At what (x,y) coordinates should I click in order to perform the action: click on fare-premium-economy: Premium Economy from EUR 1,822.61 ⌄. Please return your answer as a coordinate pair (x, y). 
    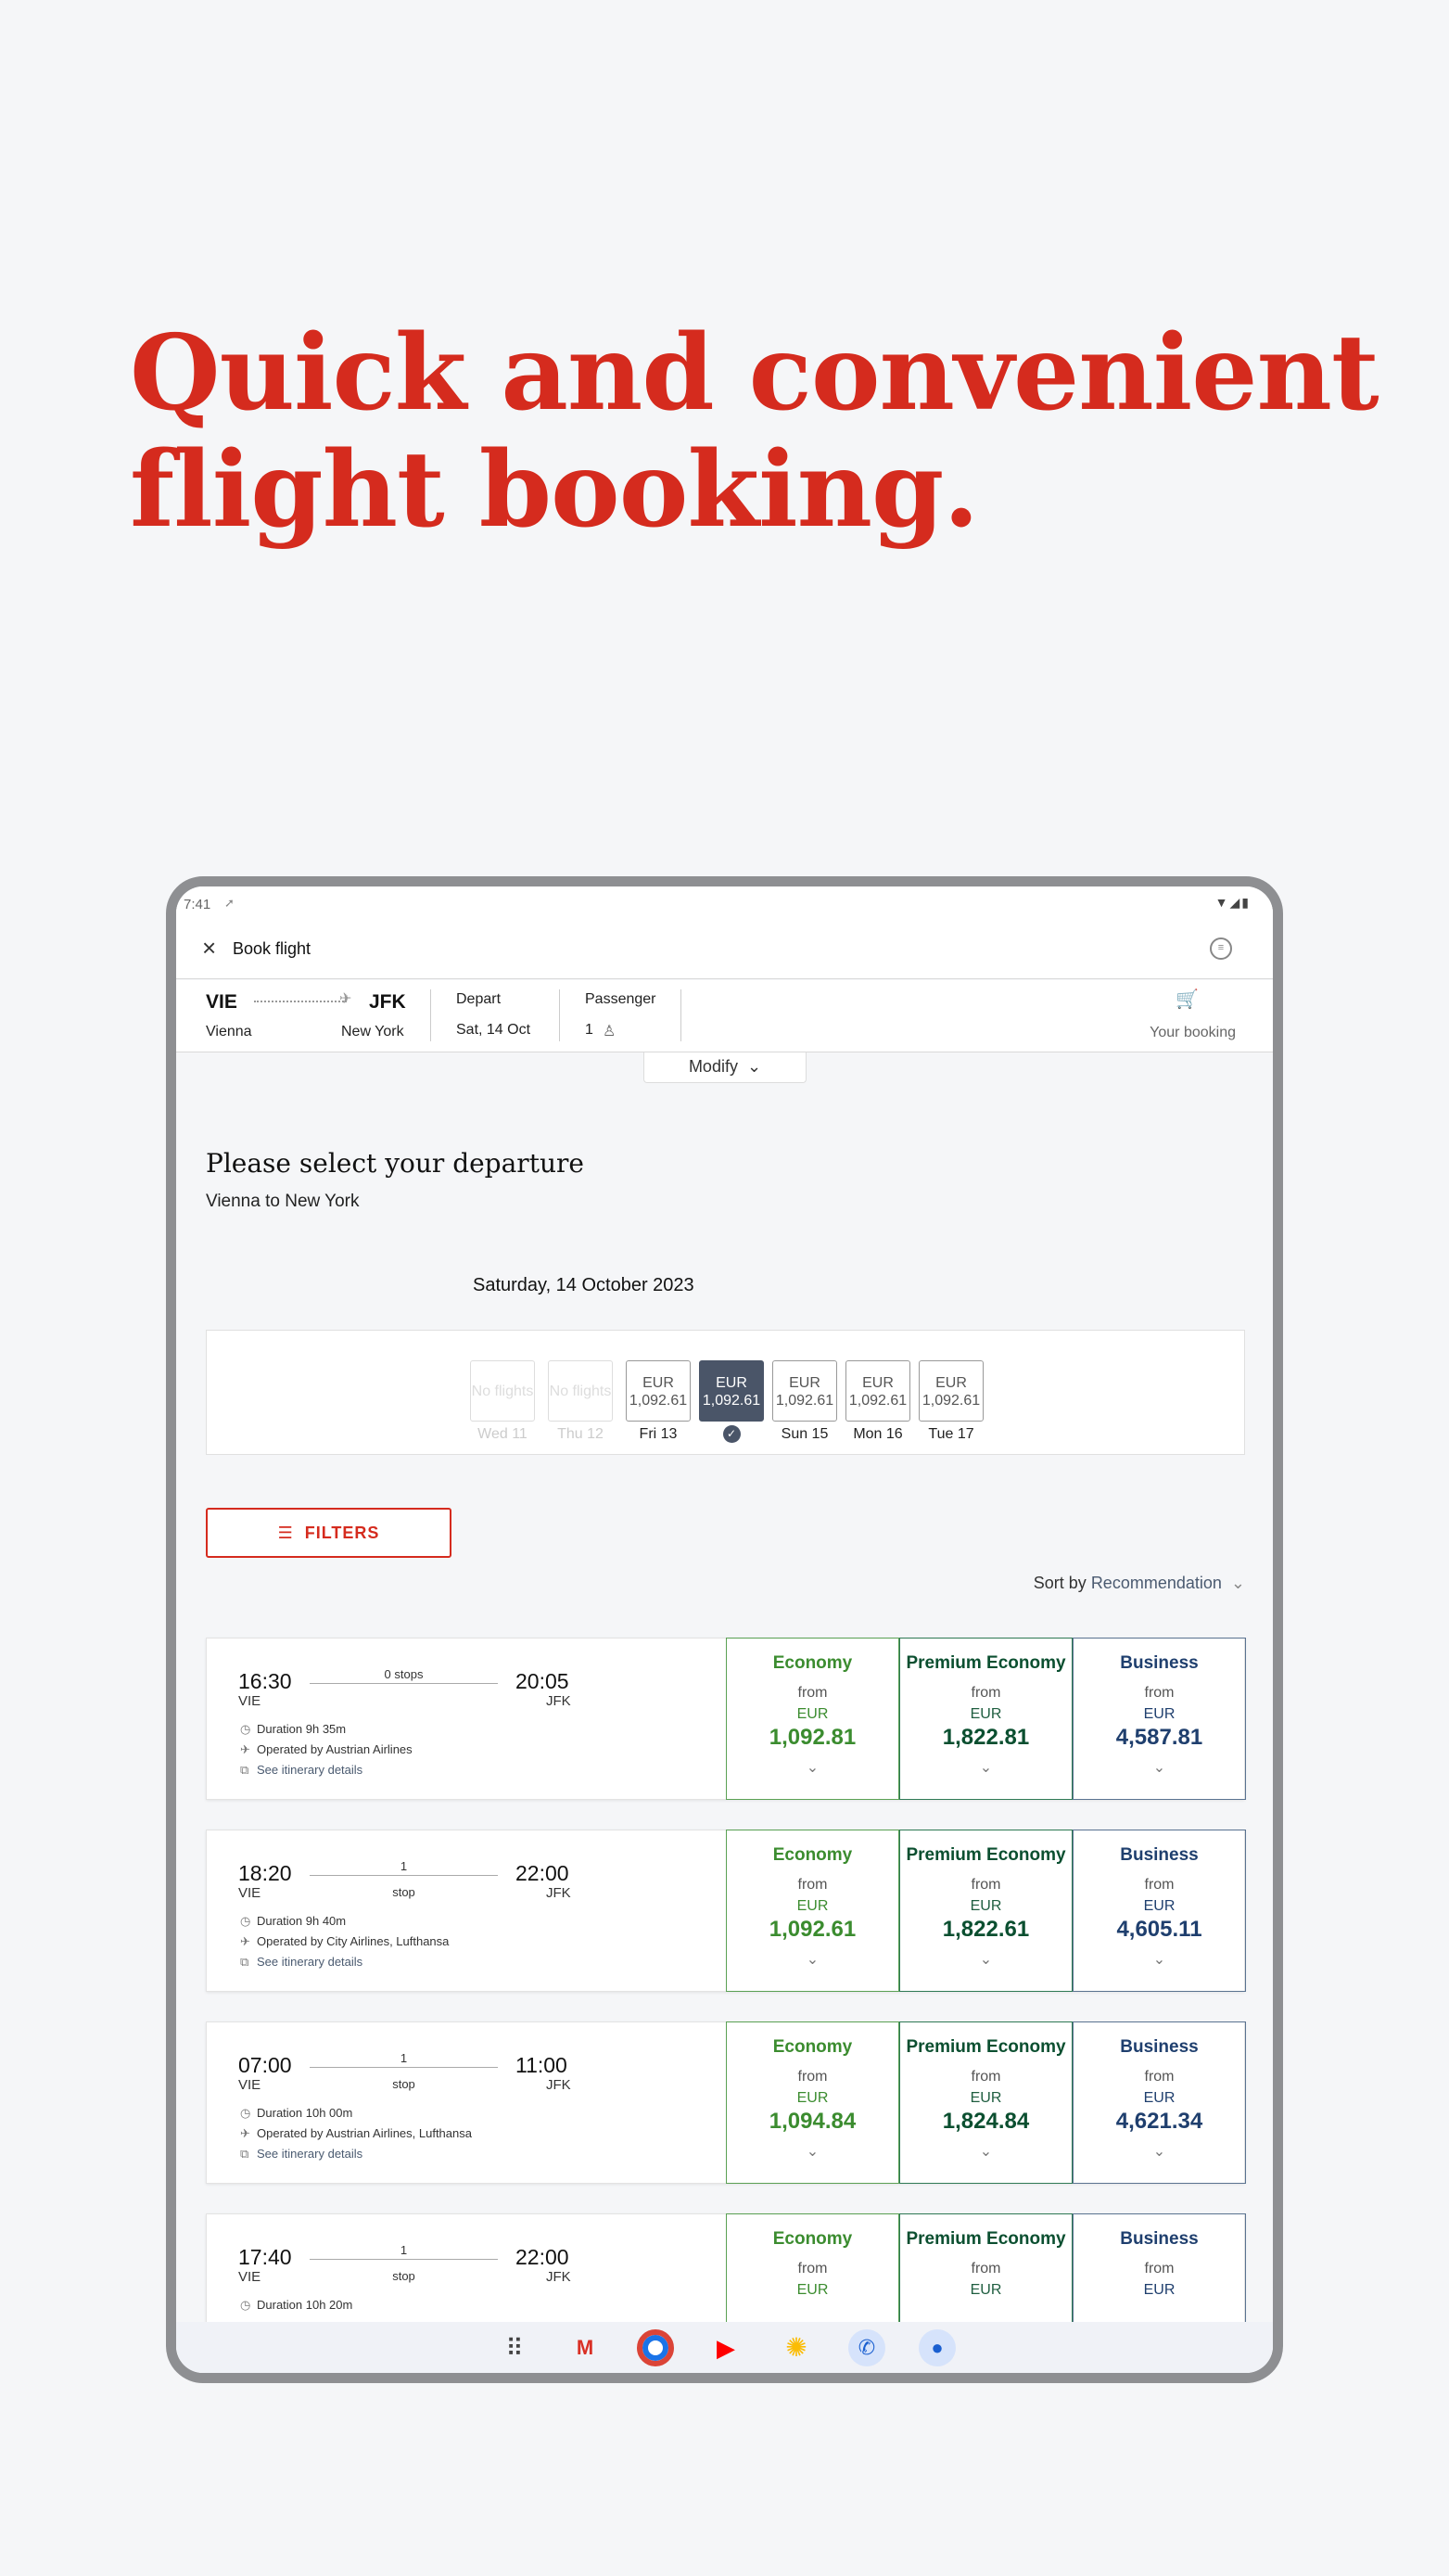
    Looking at the image, I should click on (986, 1911).